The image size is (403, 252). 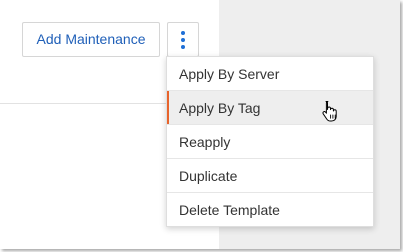 I want to click on menu-item-delete-template: Delete Template, so click(x=270, y=210).